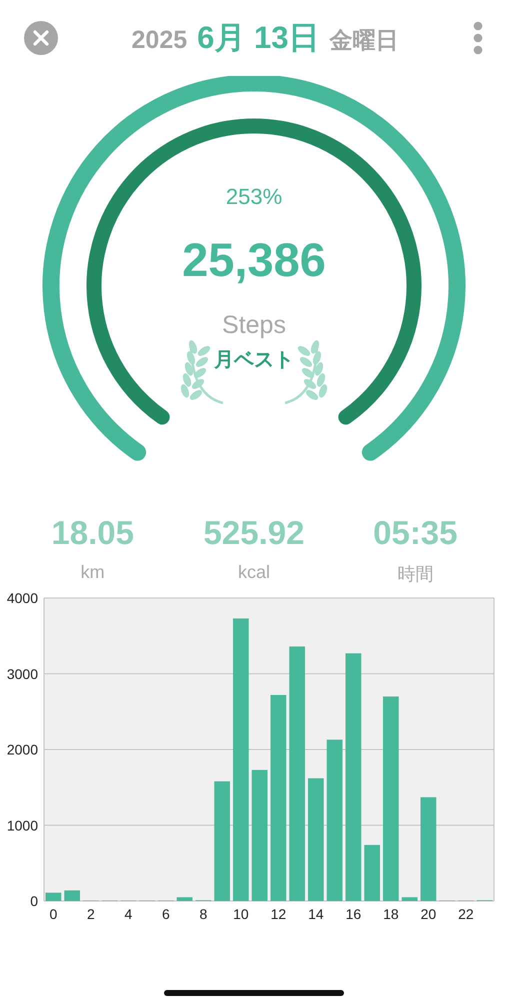 This screenshot has width=508, height=1000. Describe the element at coordinates (92, 572) in the screenshot. I see `stat-label: km` at that location.